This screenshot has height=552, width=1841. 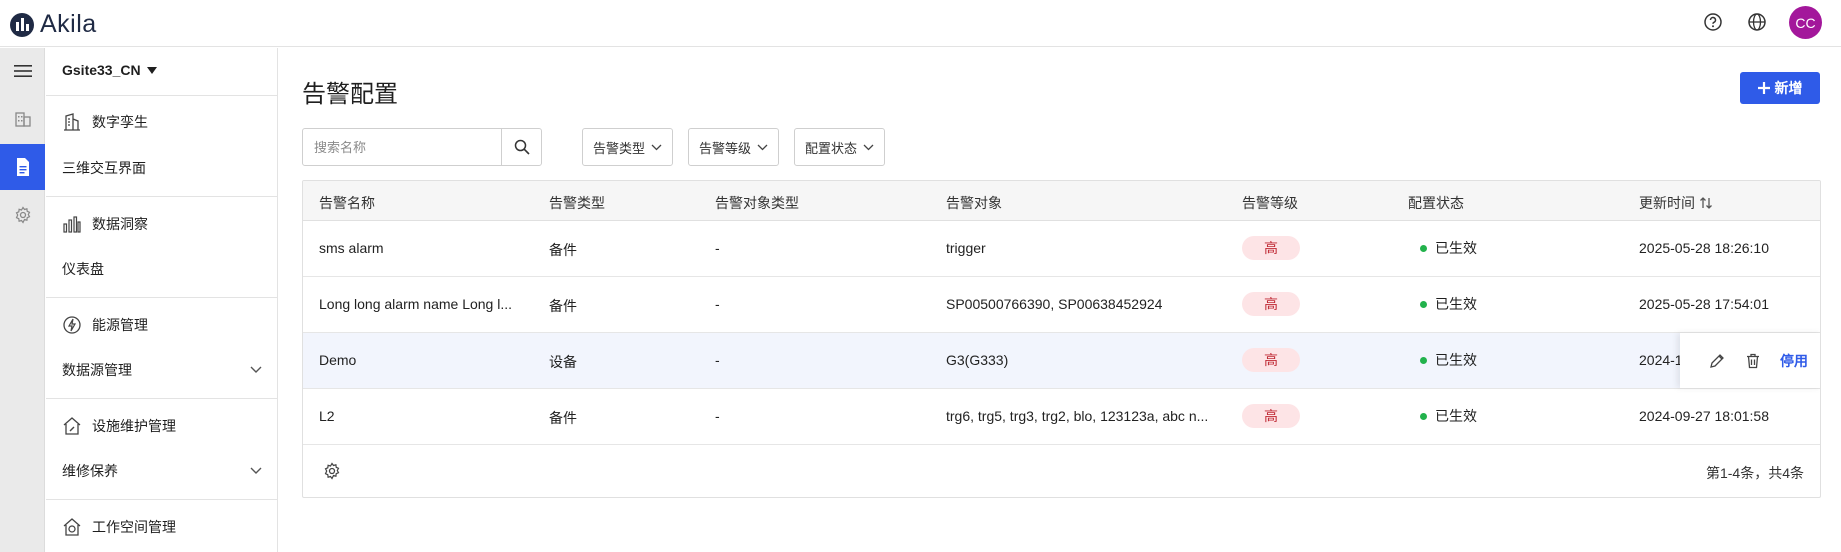 I want to click on section-title: 数字孪生, so click(x=120, y=122).